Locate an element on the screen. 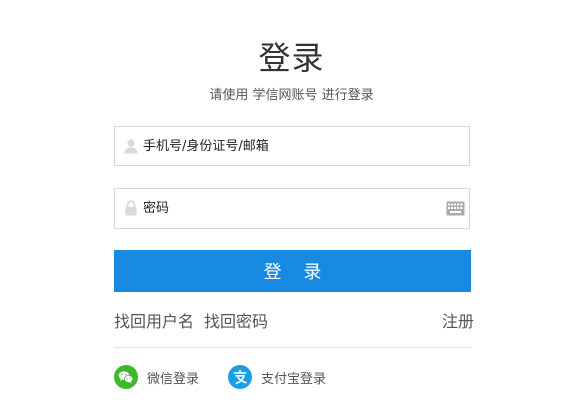 Image resolution: width=583 pixels, height=402 pixels. user-icon is located at coordinates (131, 146).